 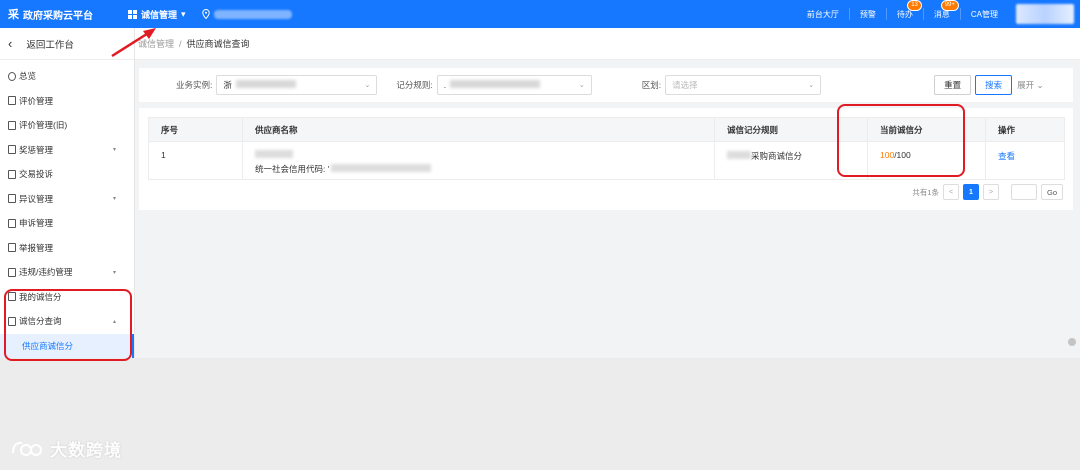 What do you see at coordinates (149, 33) in the screenshot?
I see `annotation-arrow-head` at bounding box center [149, 33].